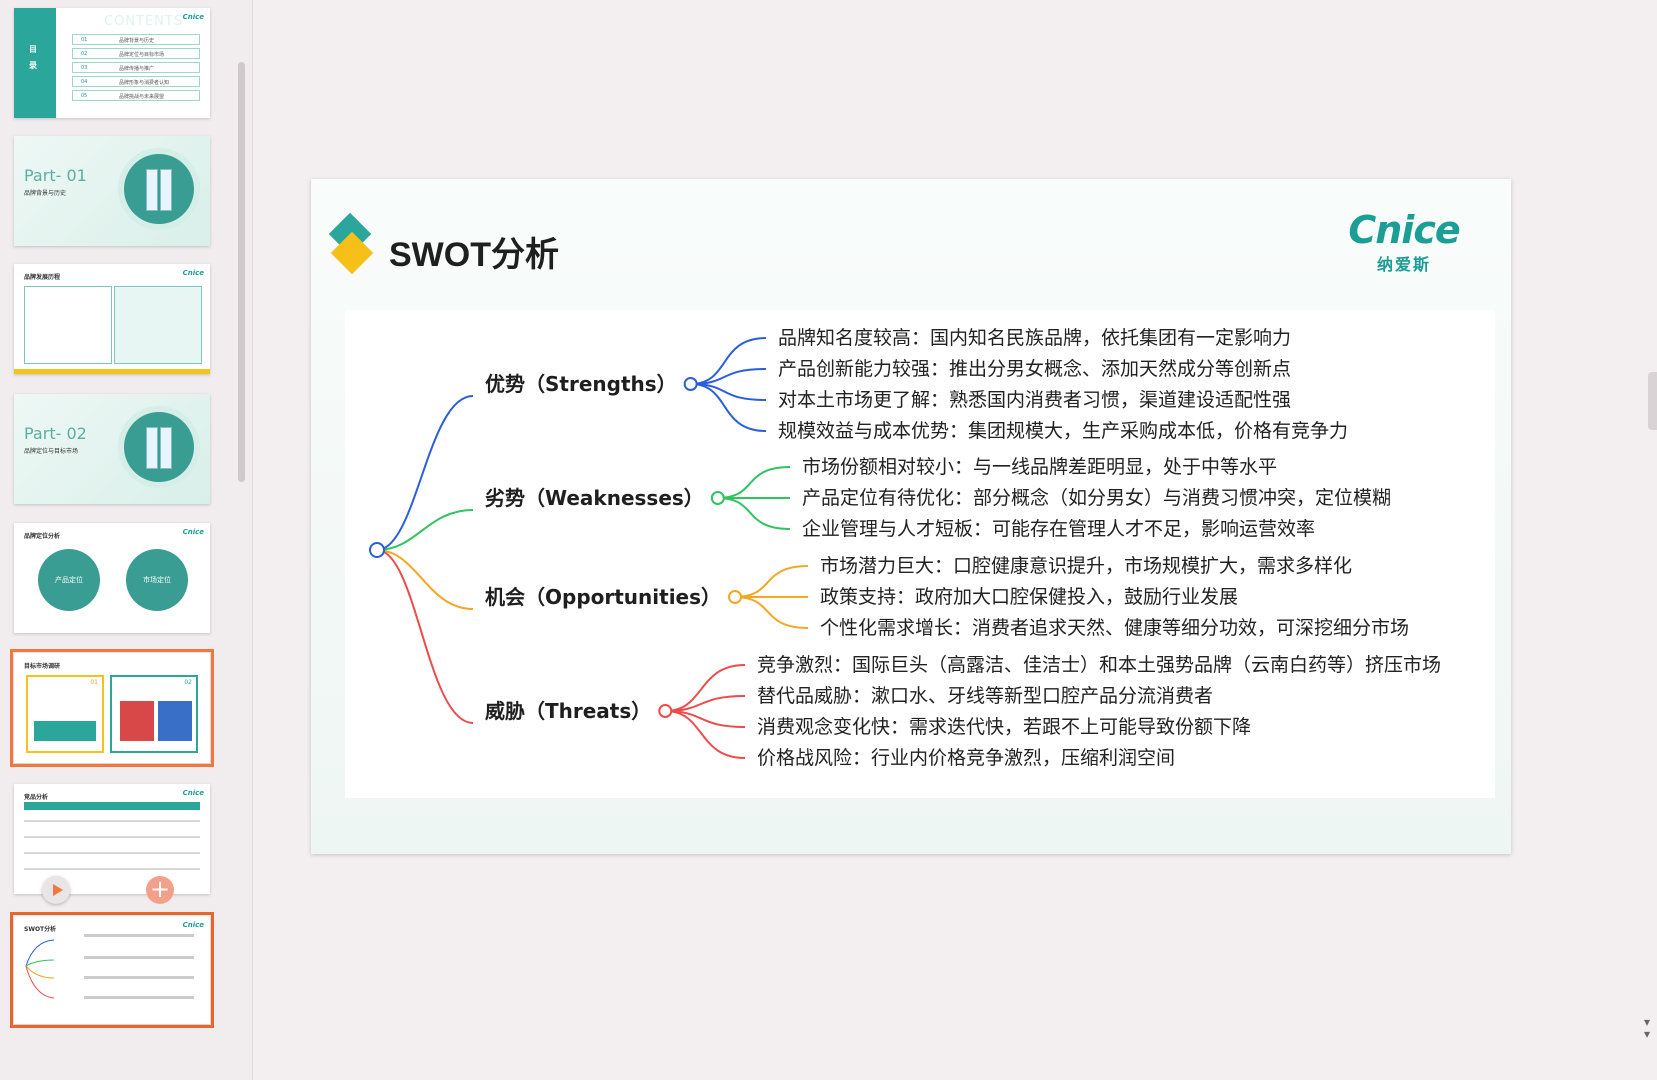  What do you see at coordinates (42, 536) in the screenshot?
I see `thumb-title: 品牌定位分析` at bounding box center [42, 536].